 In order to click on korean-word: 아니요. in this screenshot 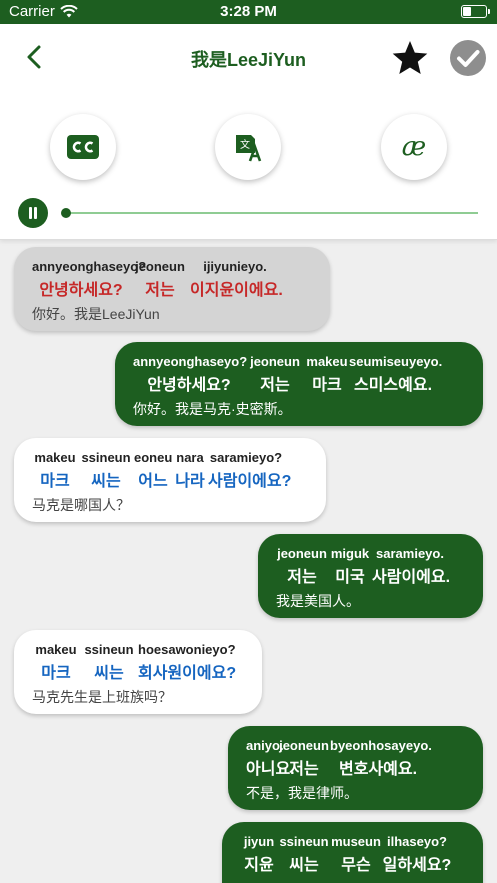, I will do `click(270, 767)`.